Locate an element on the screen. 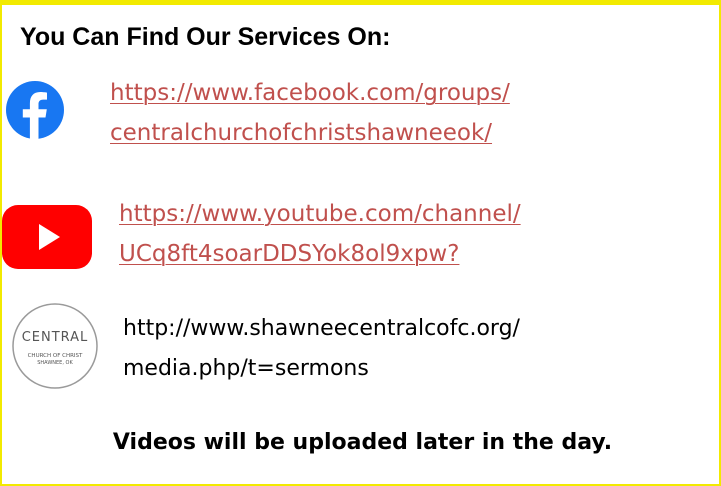 This screenshot has height=486, width=721. central-church-logo: CENTRAL CHURCH OF CHRIST SHAWNEE, OK is located at coordinates (55, 348).